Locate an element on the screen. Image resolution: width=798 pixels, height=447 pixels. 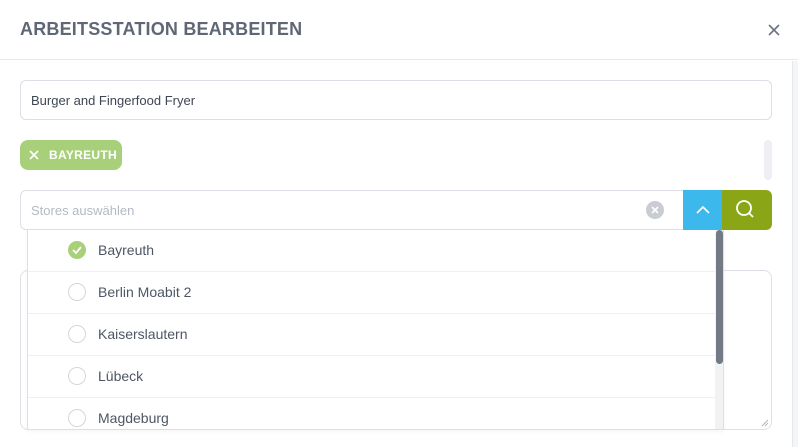
store-option-label: Kaiserslautern is located at coordinates (143, 334).